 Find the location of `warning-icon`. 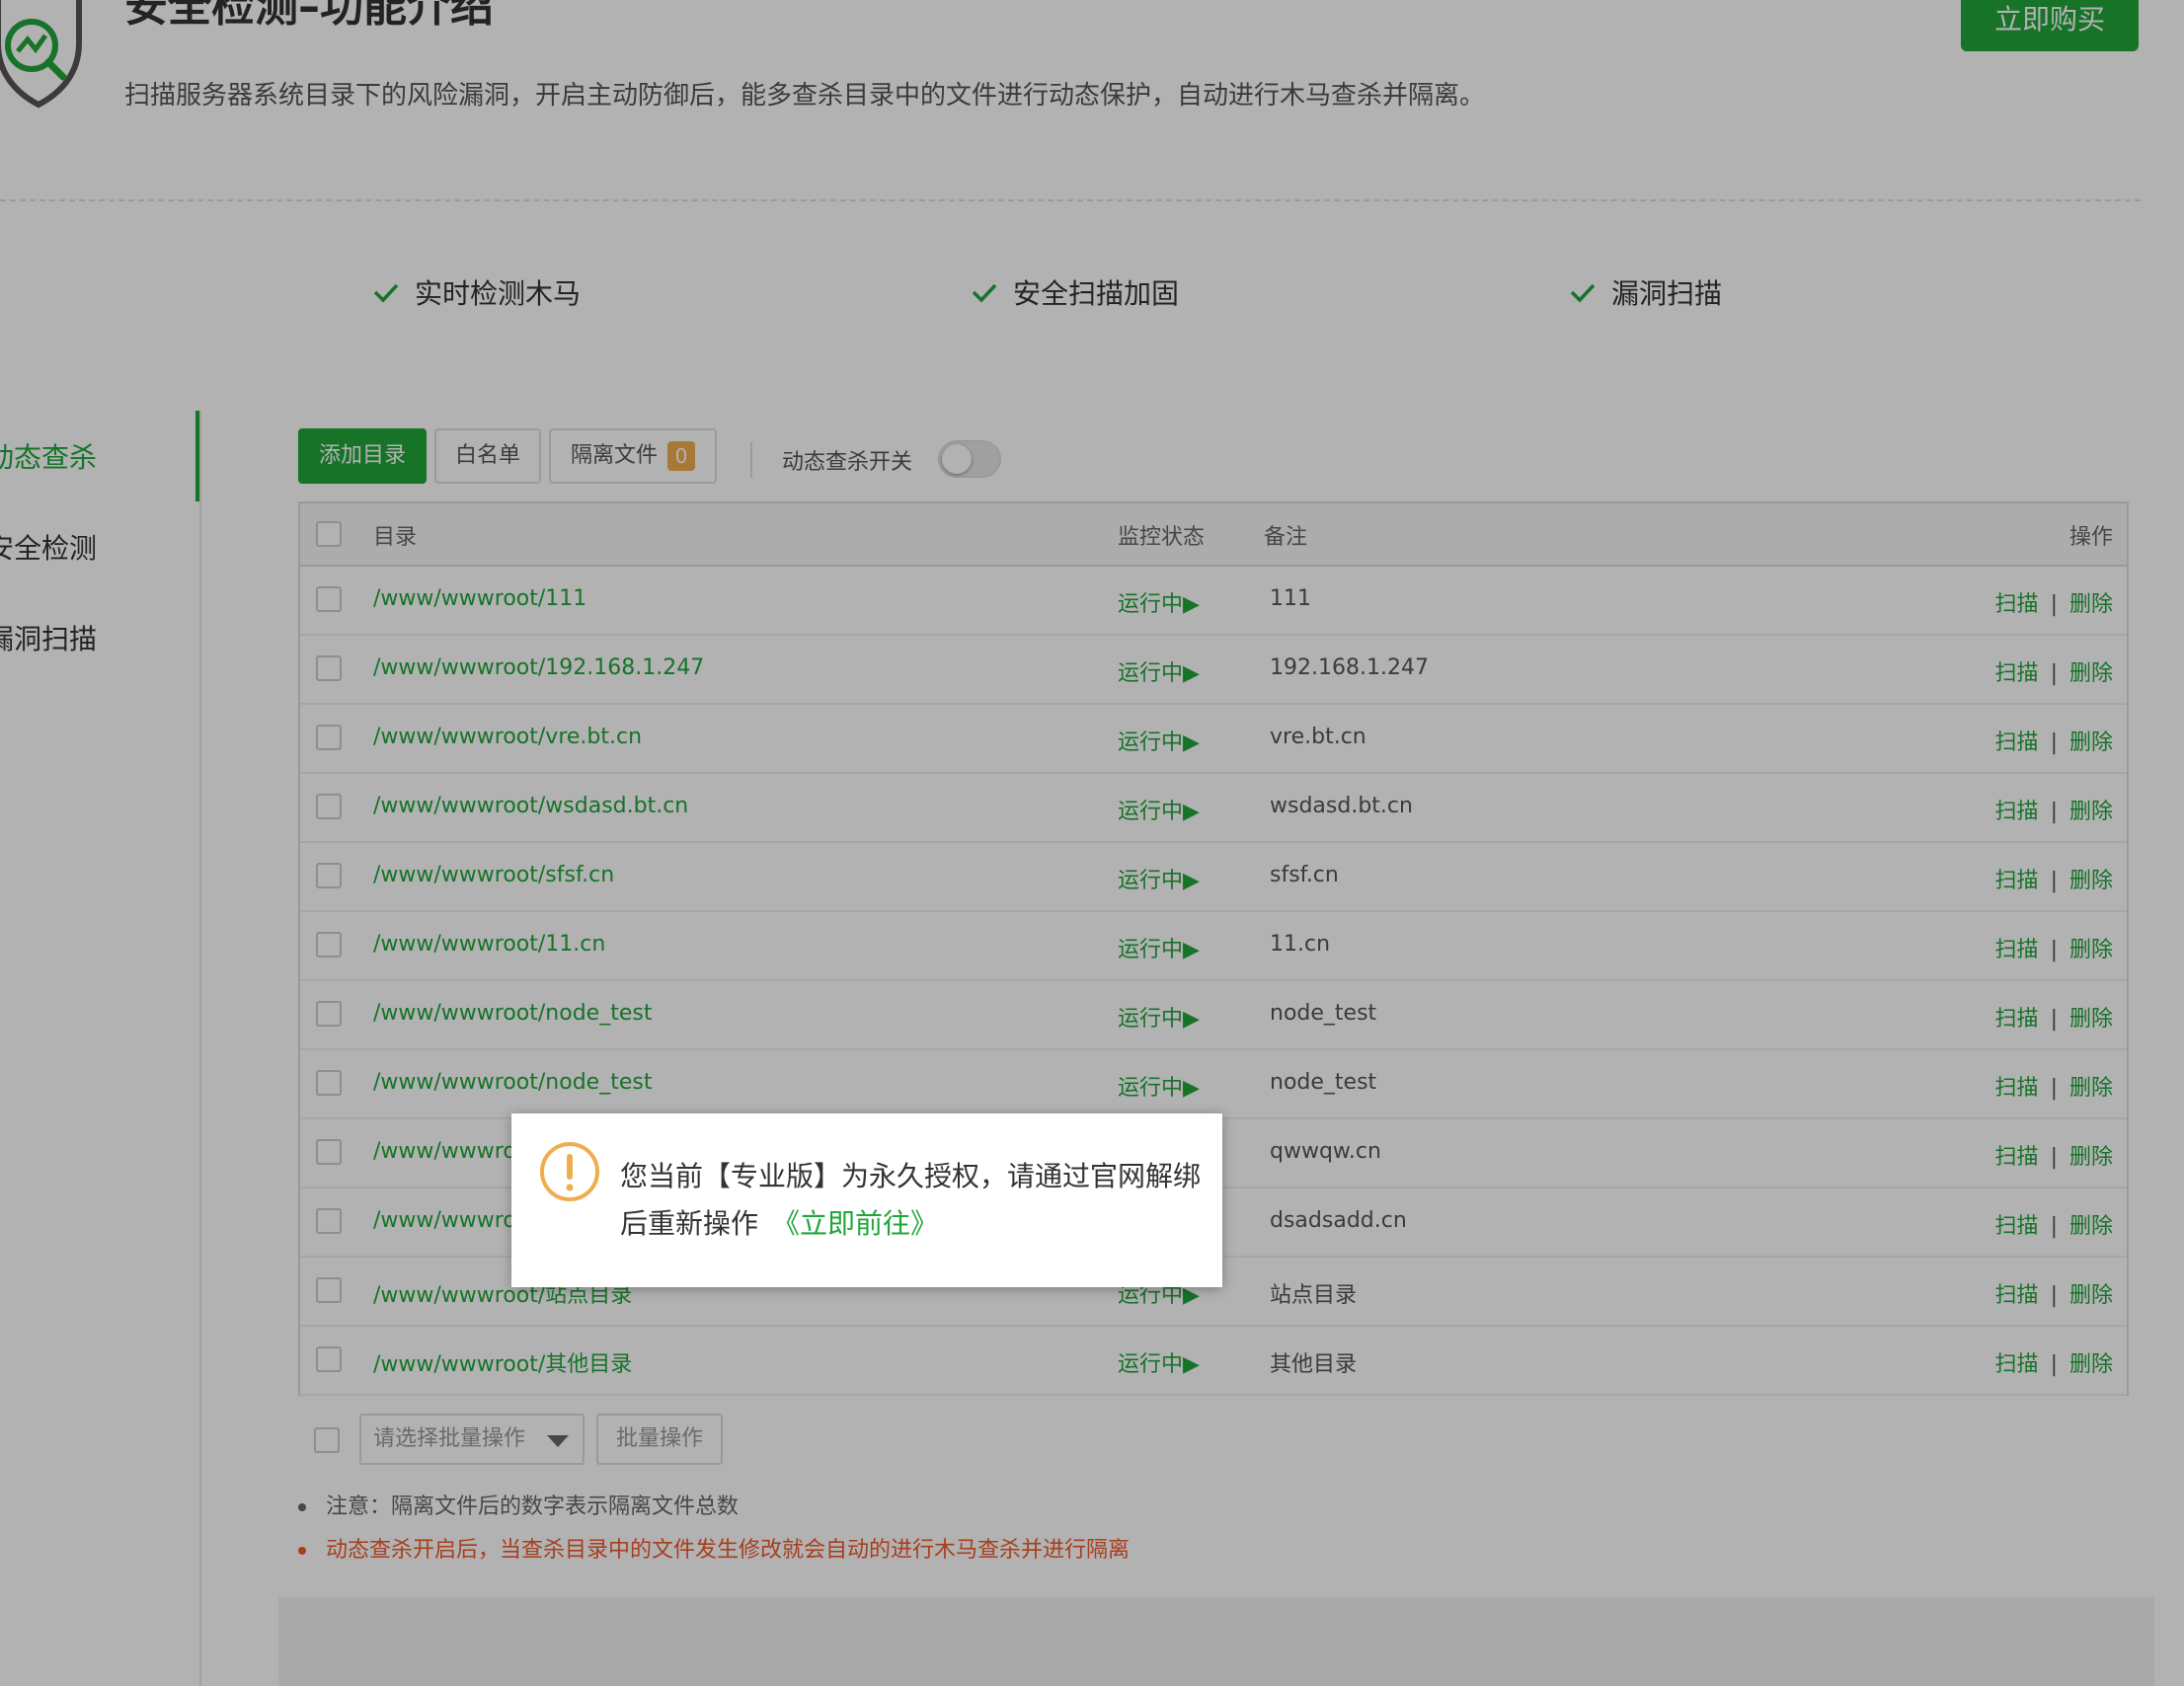

warning-icon is located at coordinates (569, 1172).